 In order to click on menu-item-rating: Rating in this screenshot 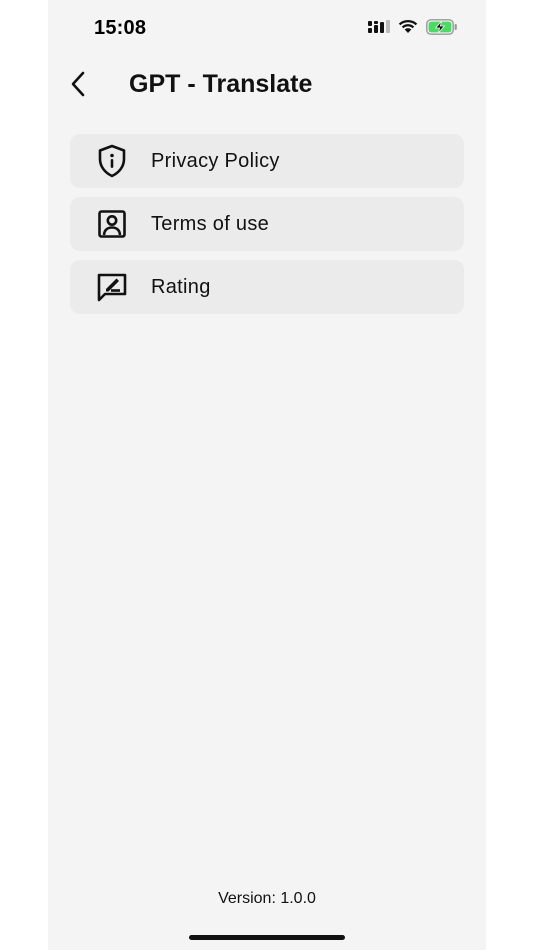, I will do `click(267, 287)`.